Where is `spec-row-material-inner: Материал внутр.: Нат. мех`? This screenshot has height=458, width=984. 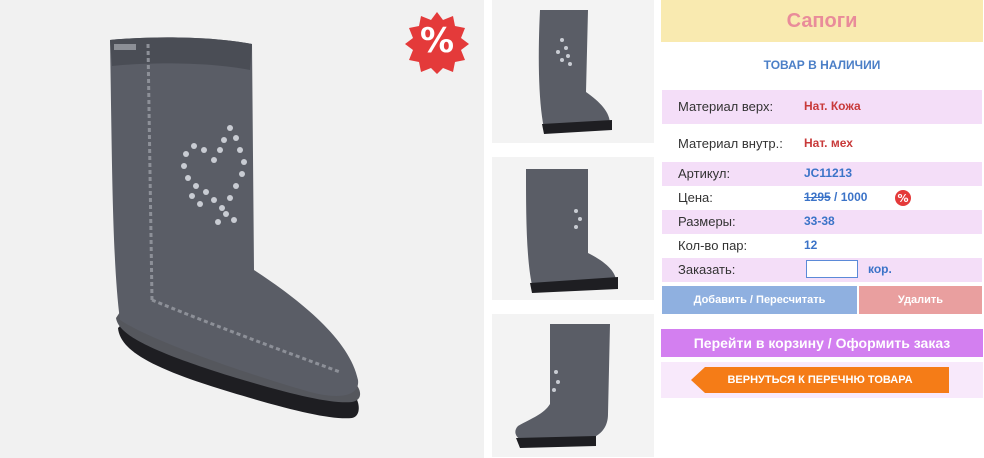 spec-row-material-inner: Материал внутр.: Нат. мех is located at coordinates (822, 143).